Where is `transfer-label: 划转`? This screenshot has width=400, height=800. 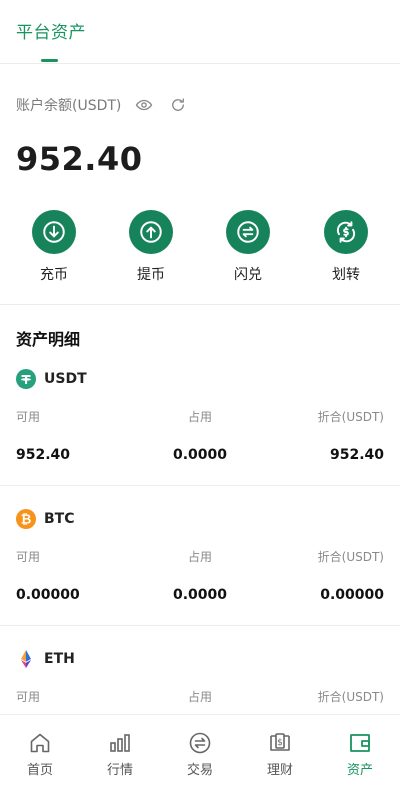 transfer-label: 划转 is located at coordinates (346, 275).